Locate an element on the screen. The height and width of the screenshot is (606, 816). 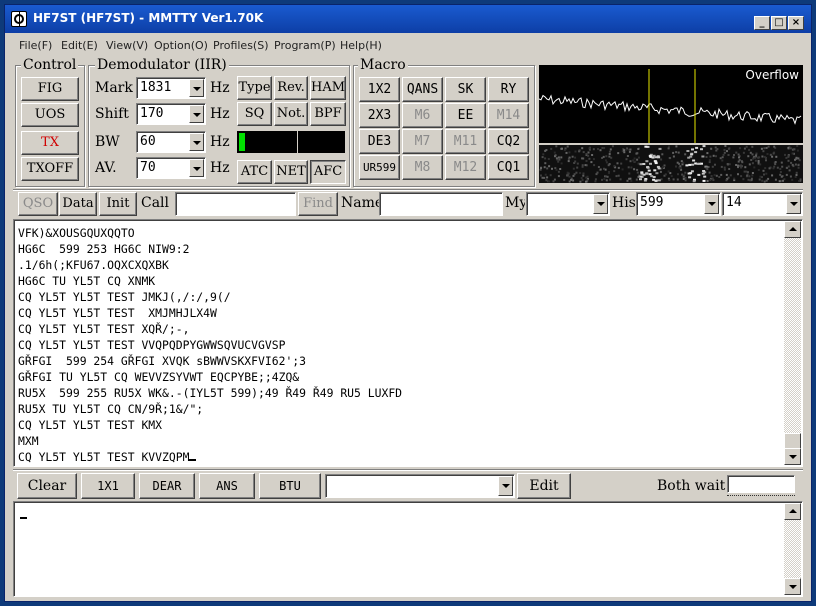
macro-button-ur599: UR599 is located at coordinates (379, 167).